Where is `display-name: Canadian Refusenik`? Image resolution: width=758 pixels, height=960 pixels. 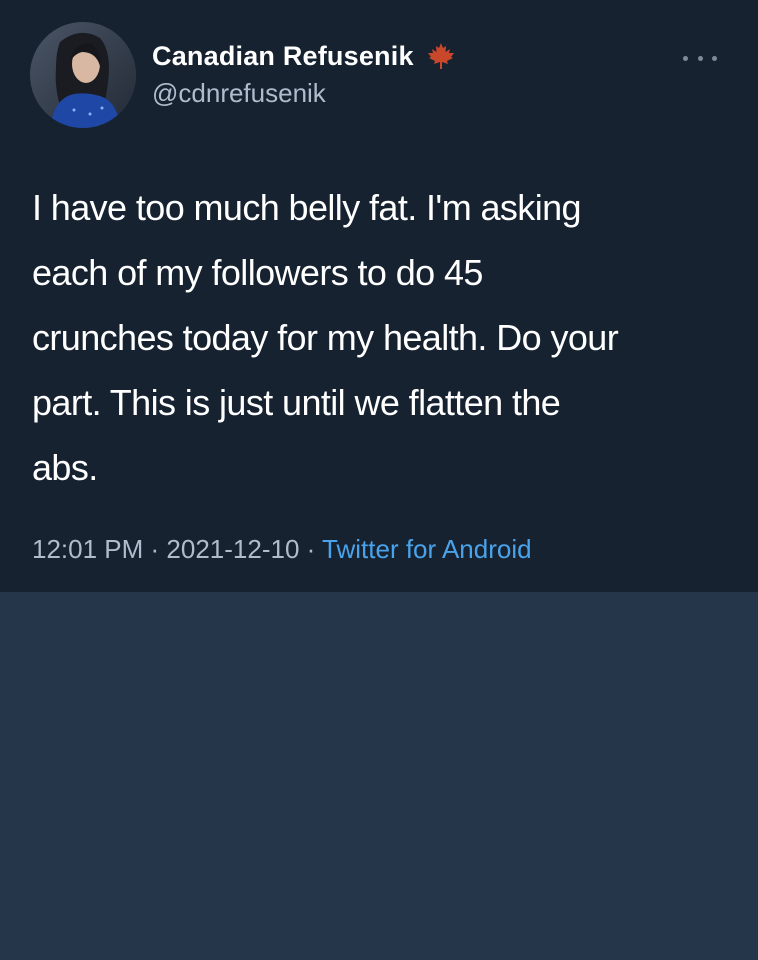 display-name: Canadian Refusenik is located at coordinates (304, 56).